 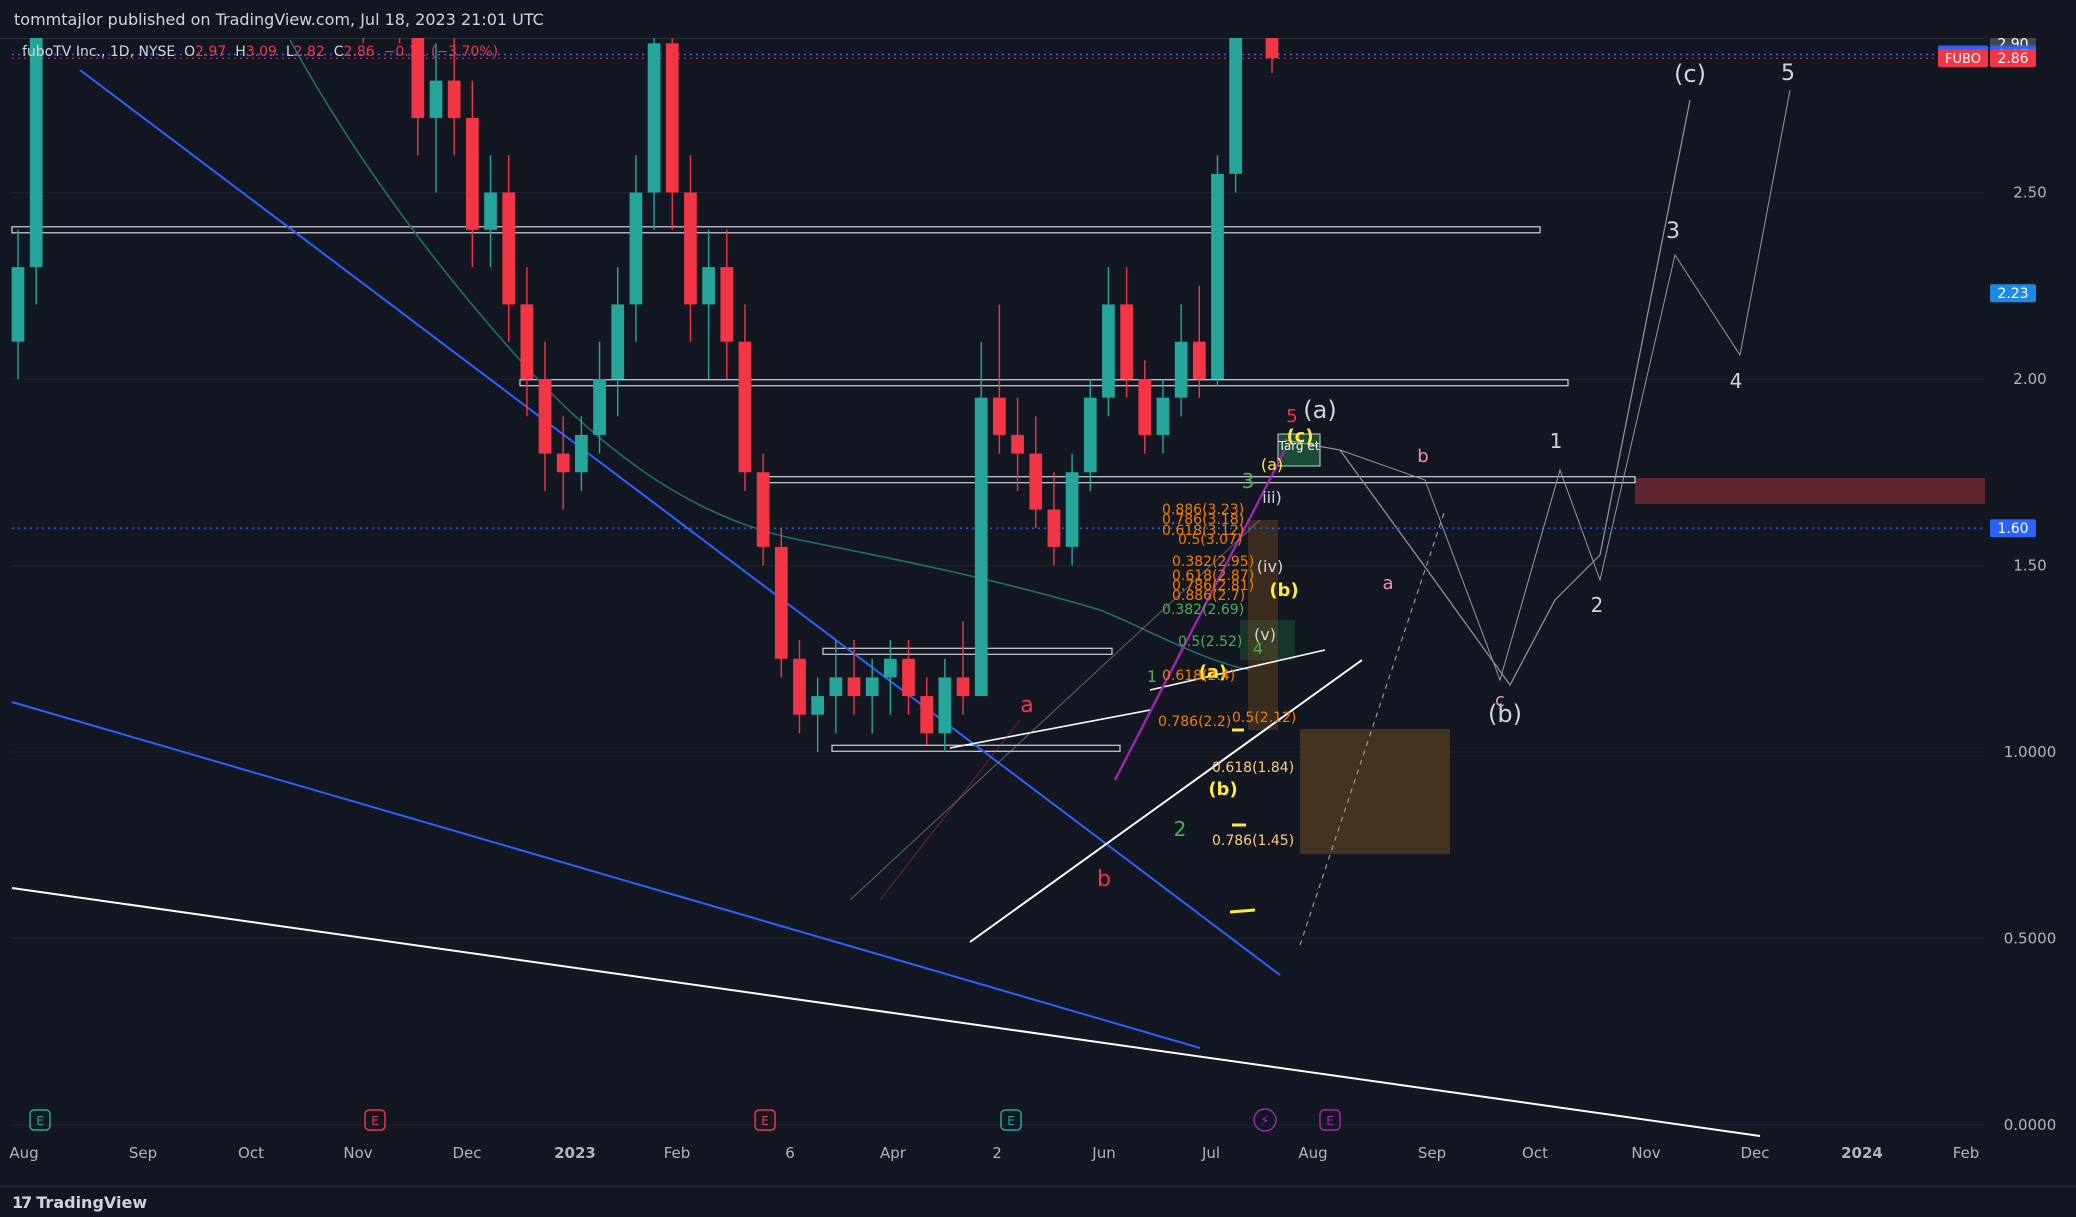 I want to click on x-tick-label: Oct, so click(x=251, y=1153).